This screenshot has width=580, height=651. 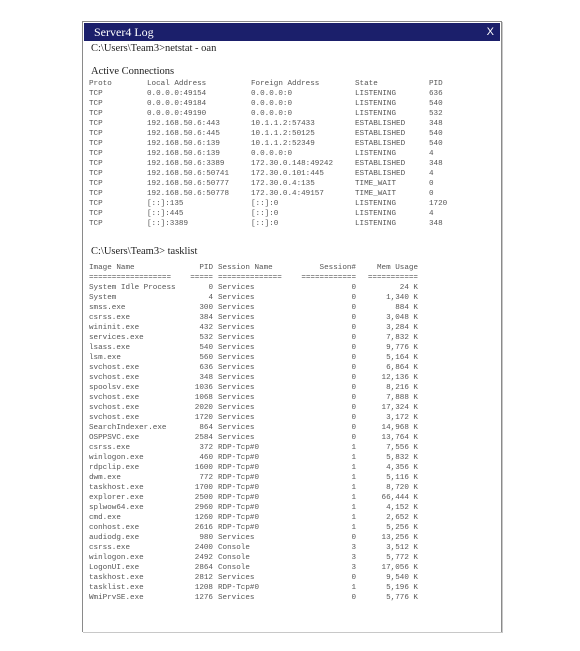 I want to click on pid-cell: 1068, so click(x=203, y=398).